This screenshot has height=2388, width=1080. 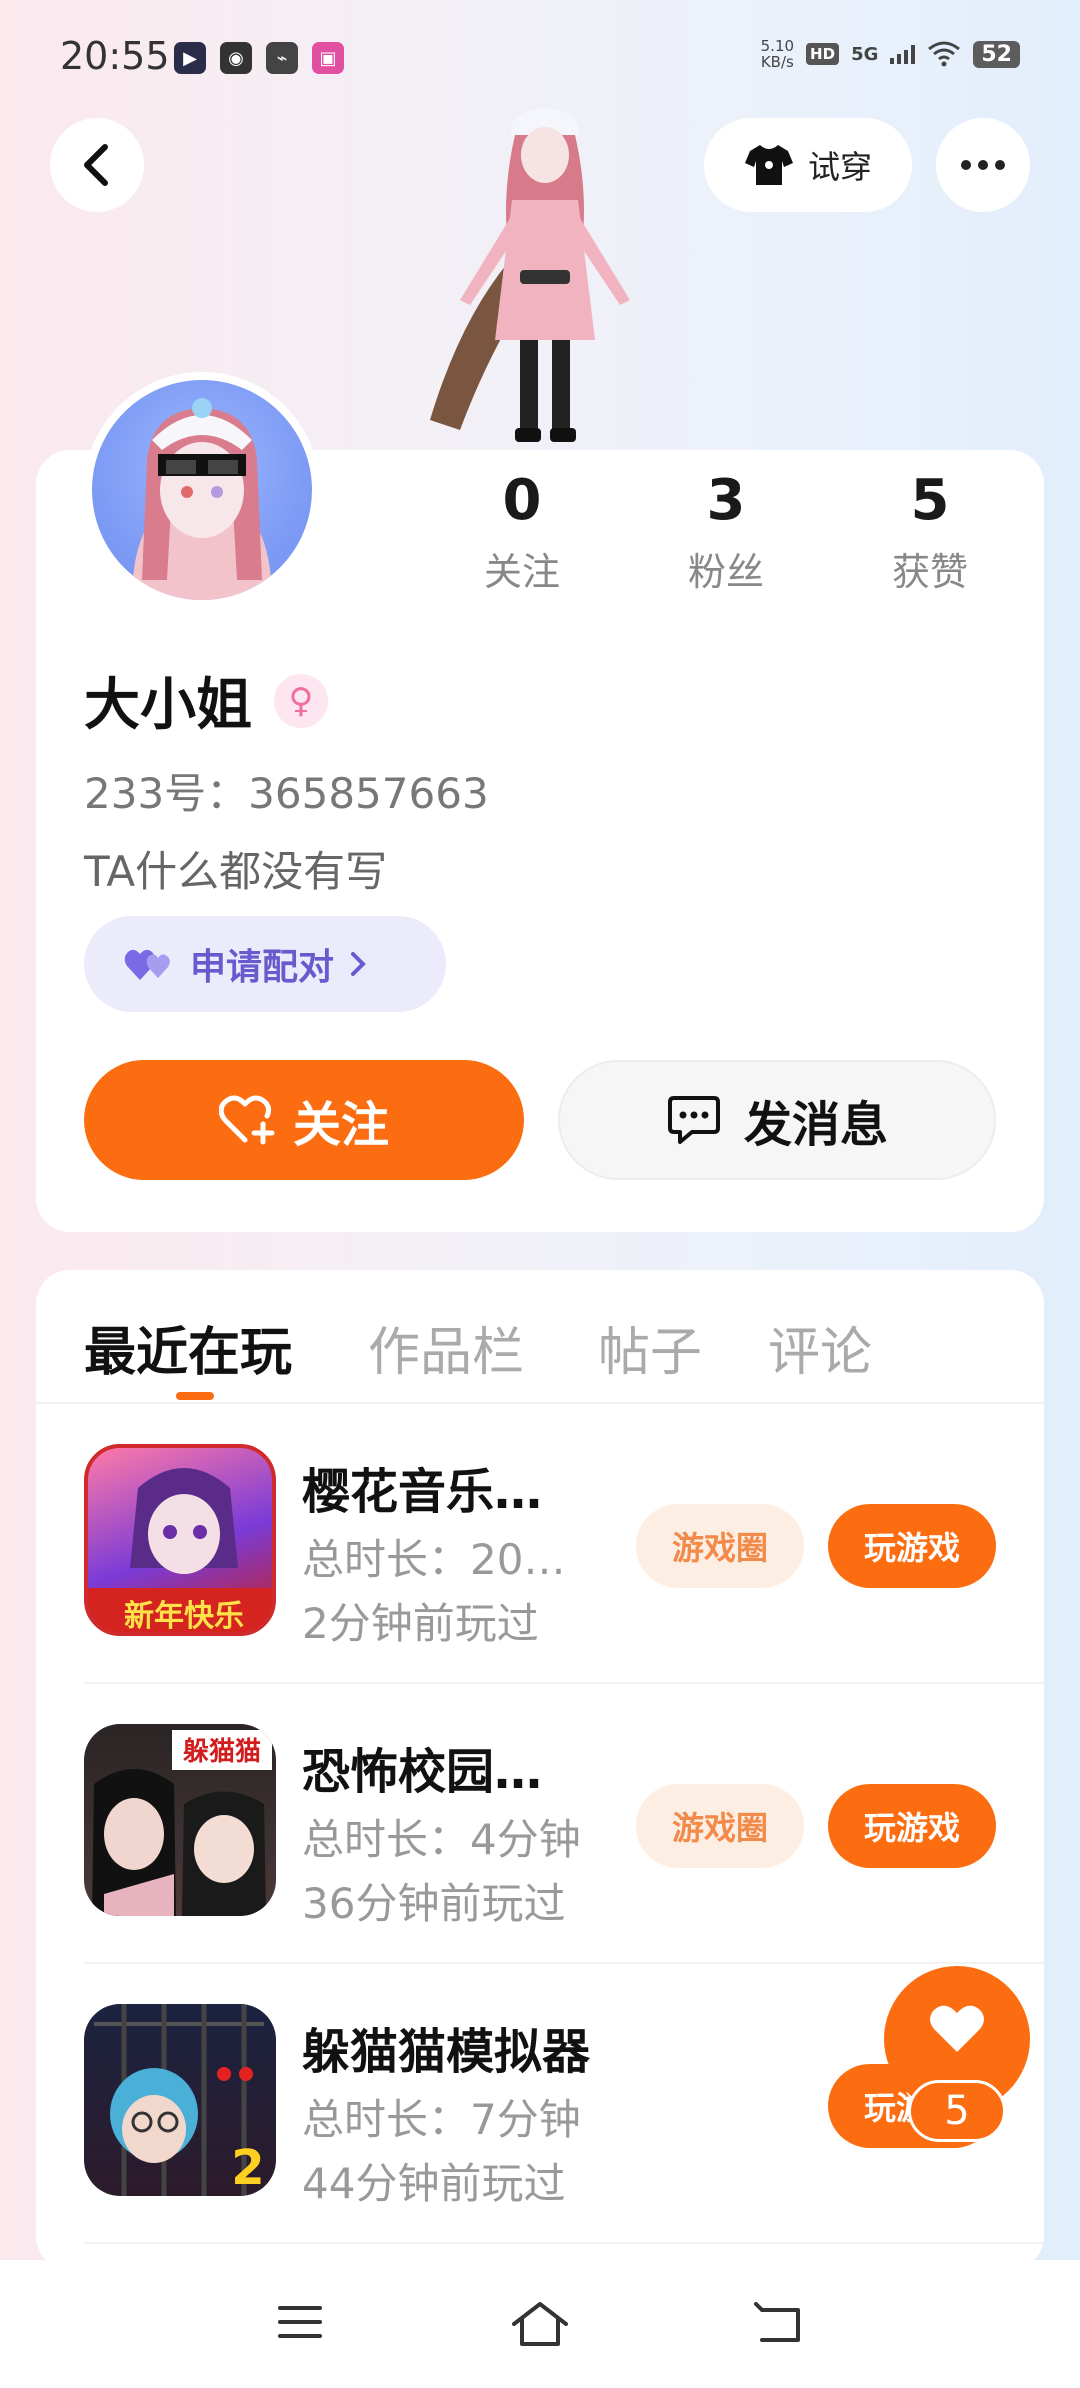 I want to click on chevron-right-icon, so click(x=358, y=964).